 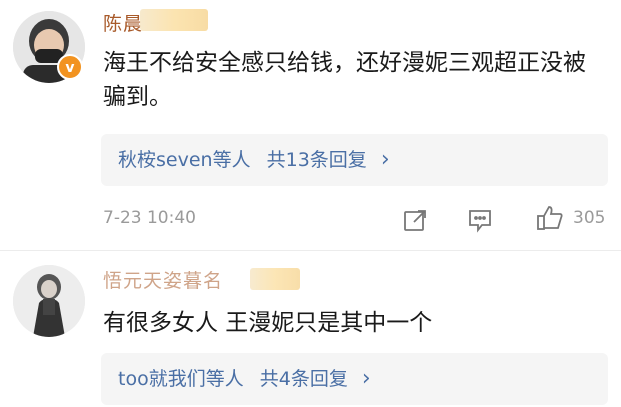 What do you see at coordinates (181, 379) in the screenshot?
I see `reply-users: too就我们等人` at bounding box center [181, 379].